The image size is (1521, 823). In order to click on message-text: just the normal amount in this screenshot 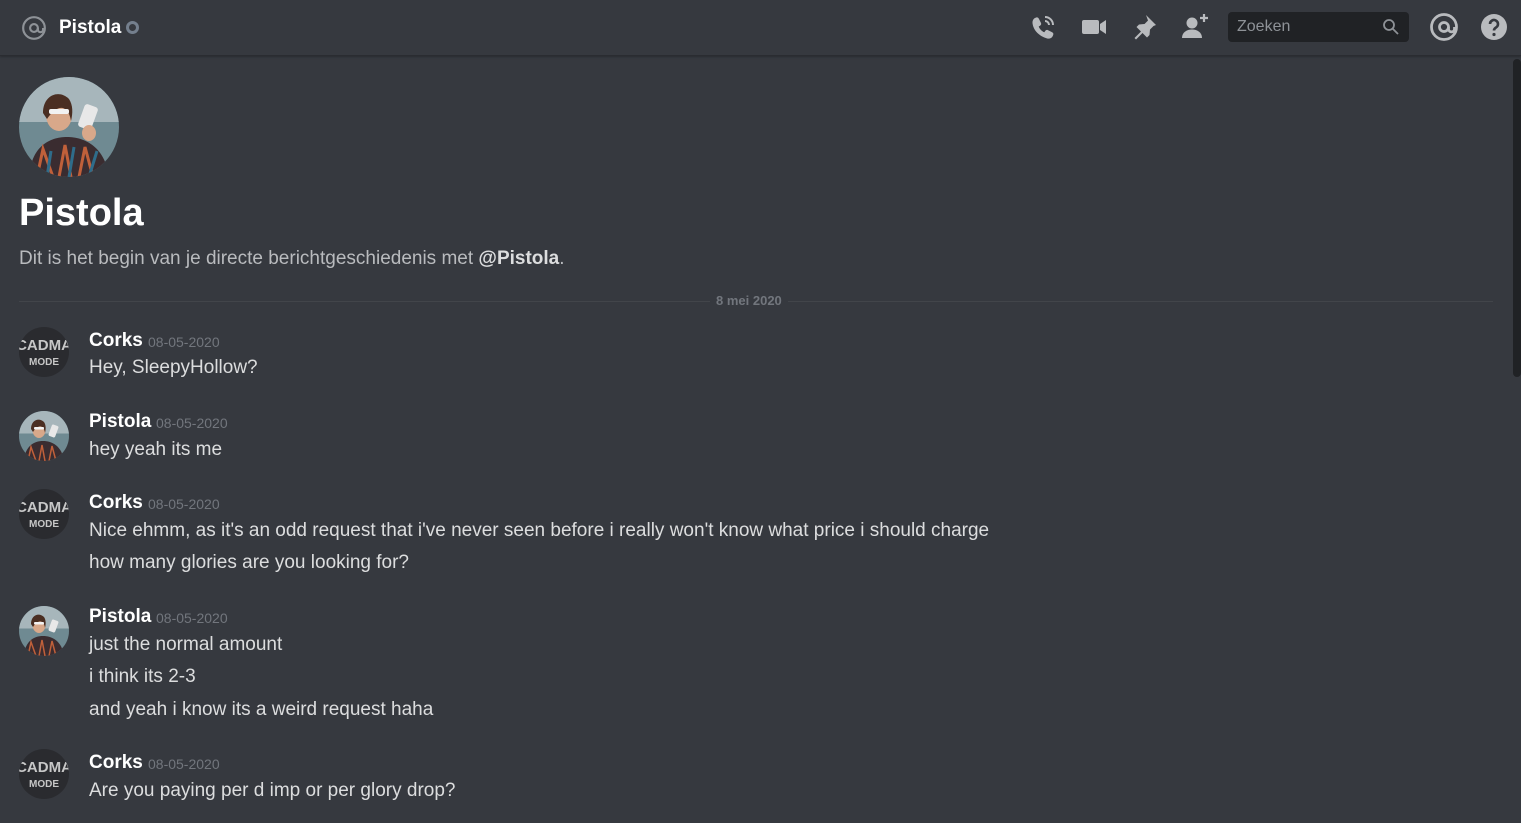, I will do `click(186, 644)`.